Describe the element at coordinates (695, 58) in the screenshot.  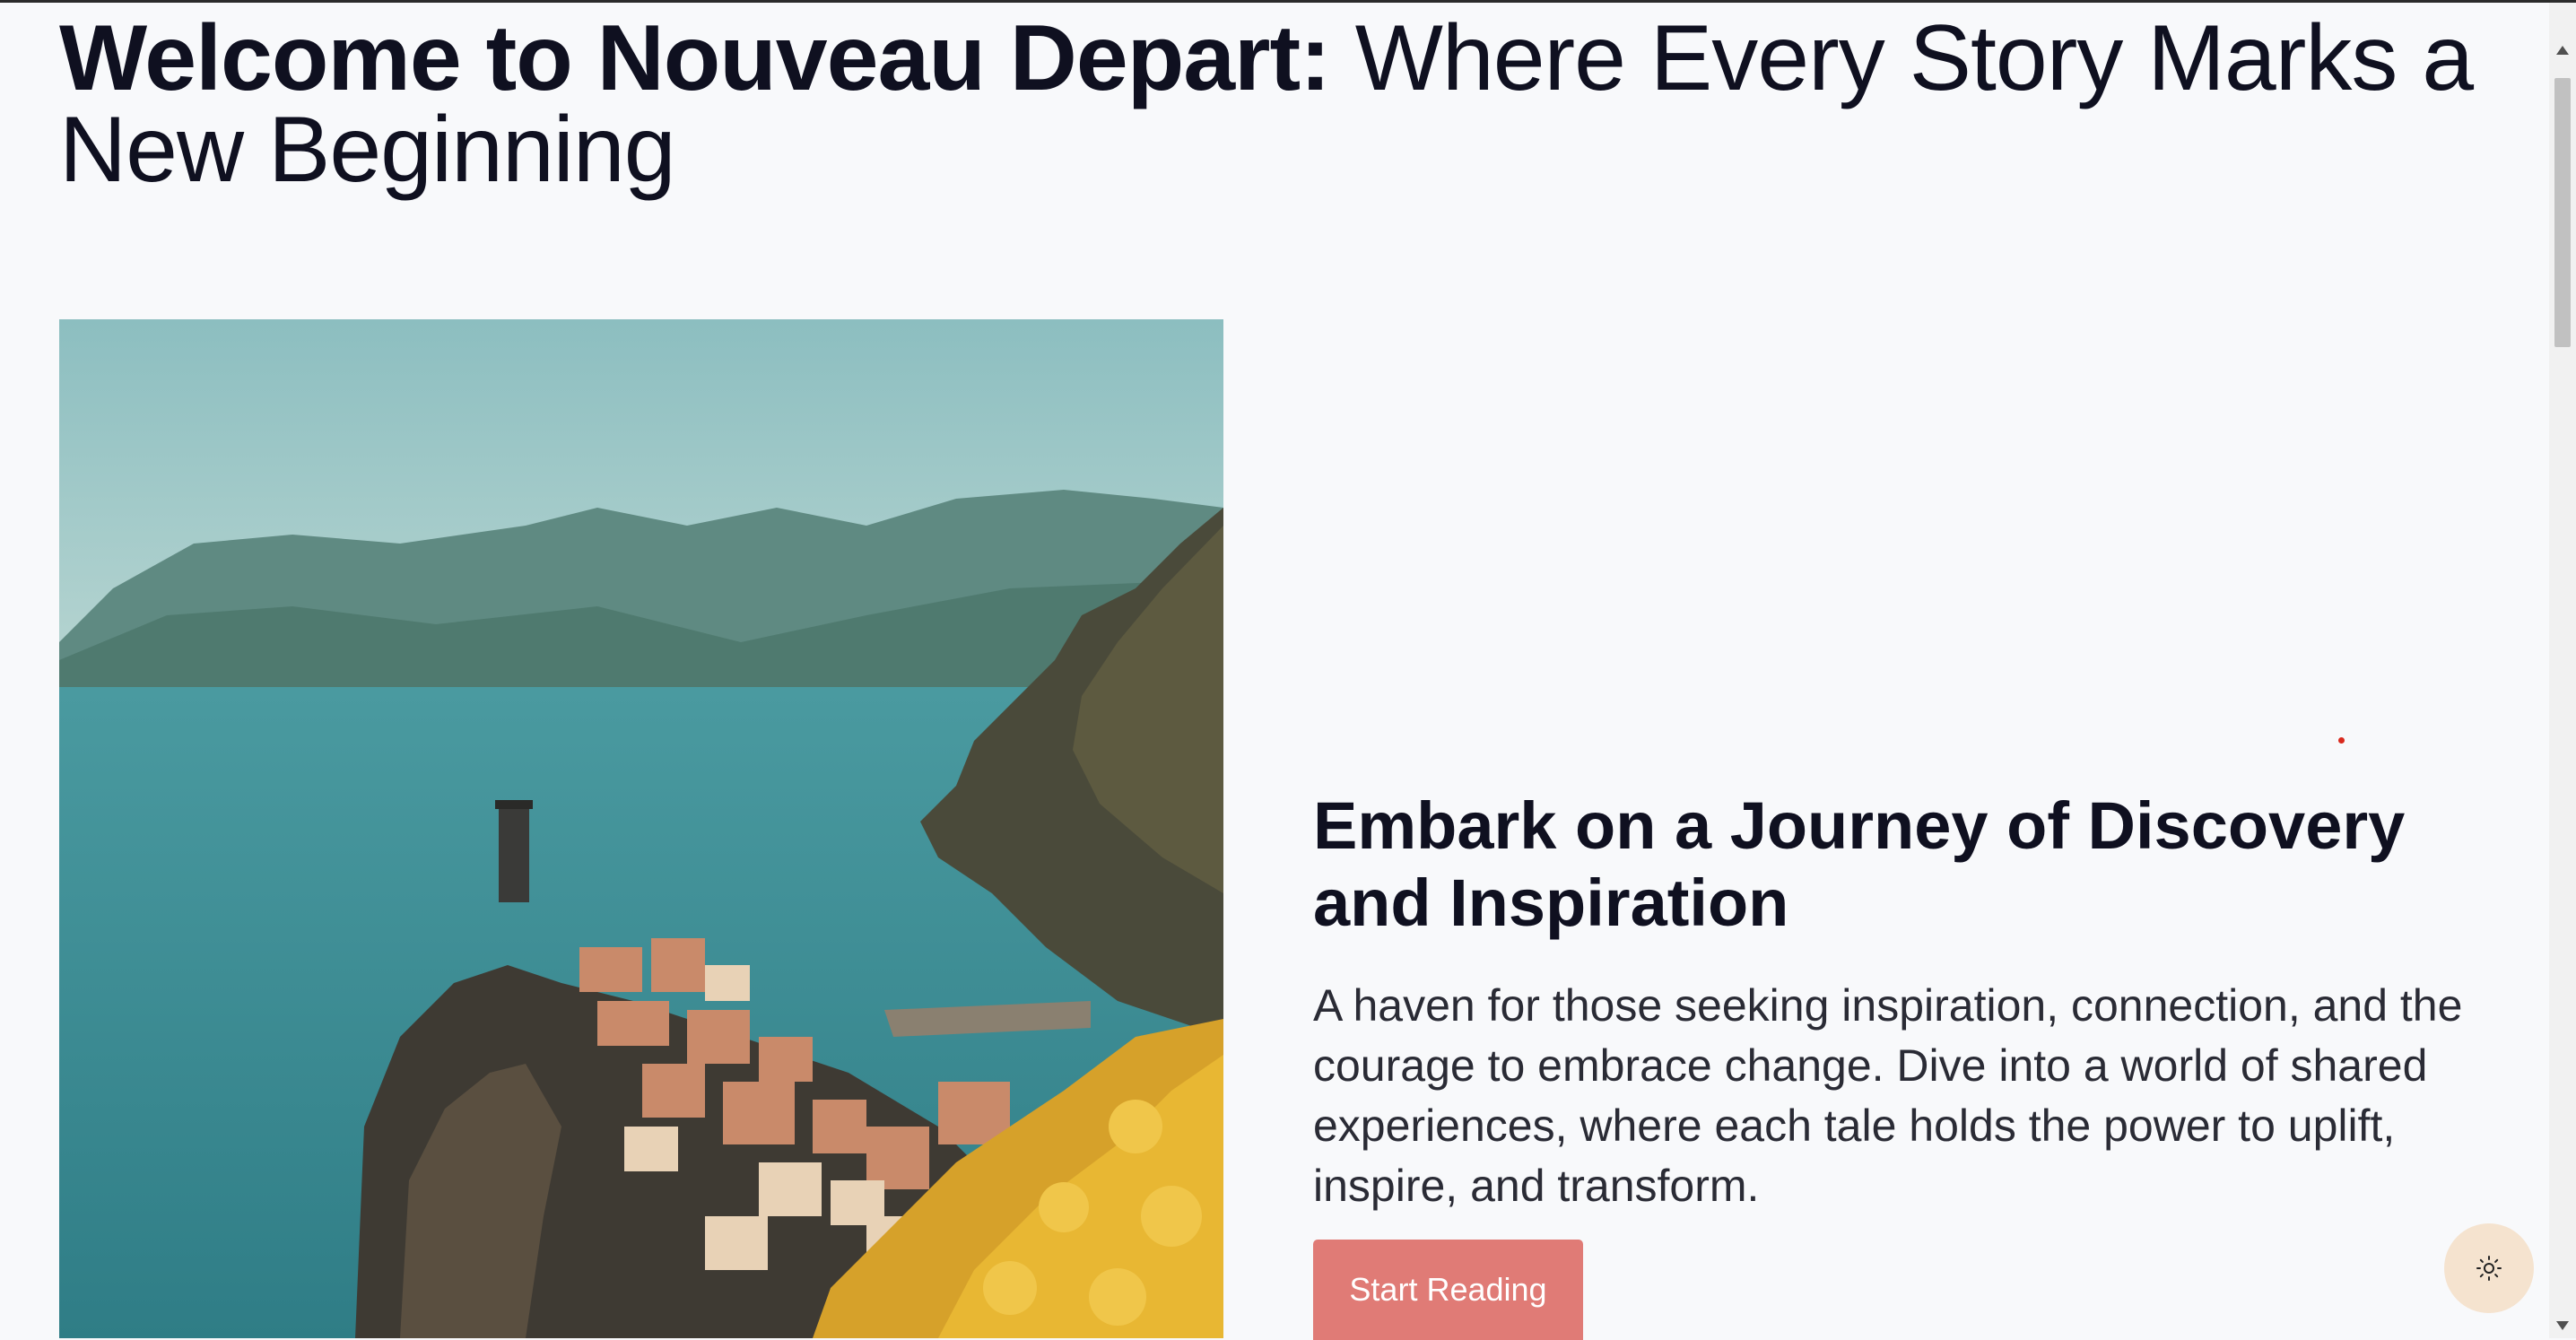
I see `hero-title-bold: Welcome to Nouveau Depart:` at that location.